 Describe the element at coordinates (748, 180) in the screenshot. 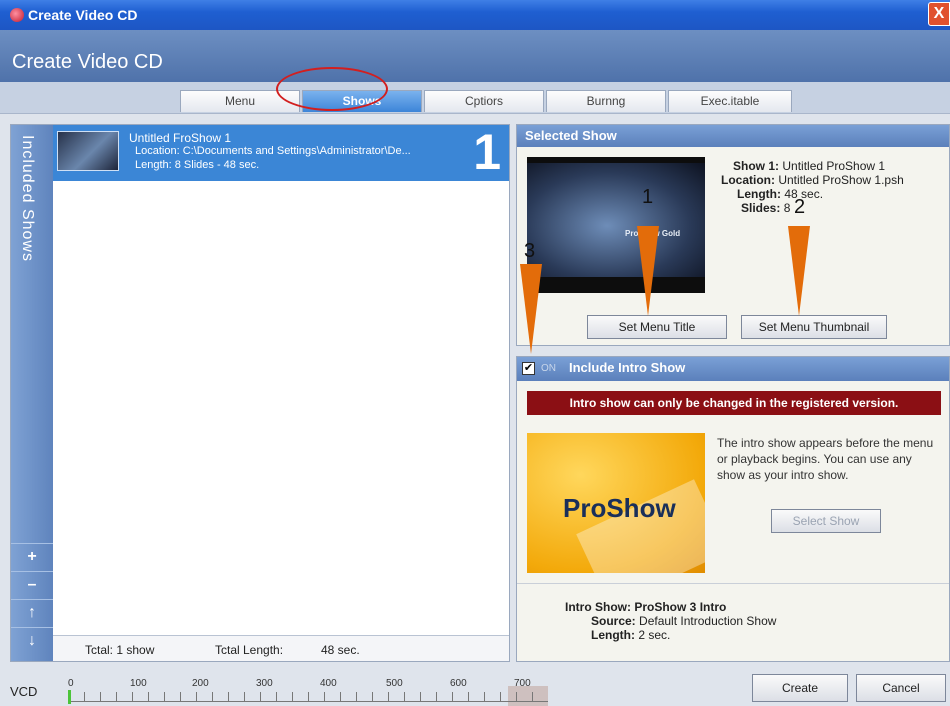

I see `location-label: Location:` at that location.